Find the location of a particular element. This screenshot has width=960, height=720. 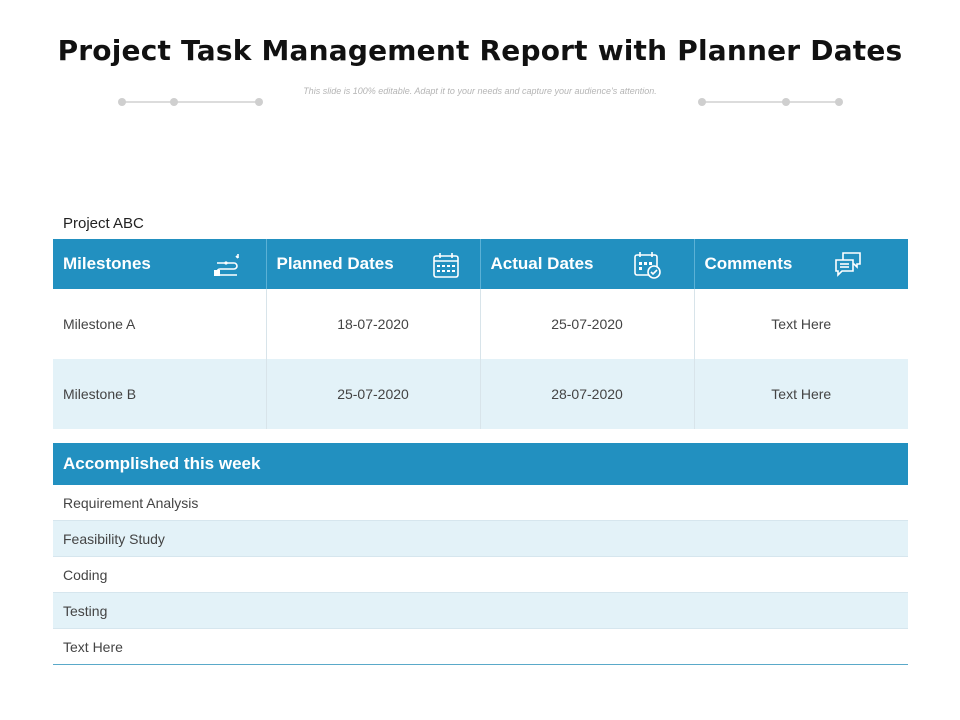

planned-date: 18-07-2020 is located at coordinates (373, 324).